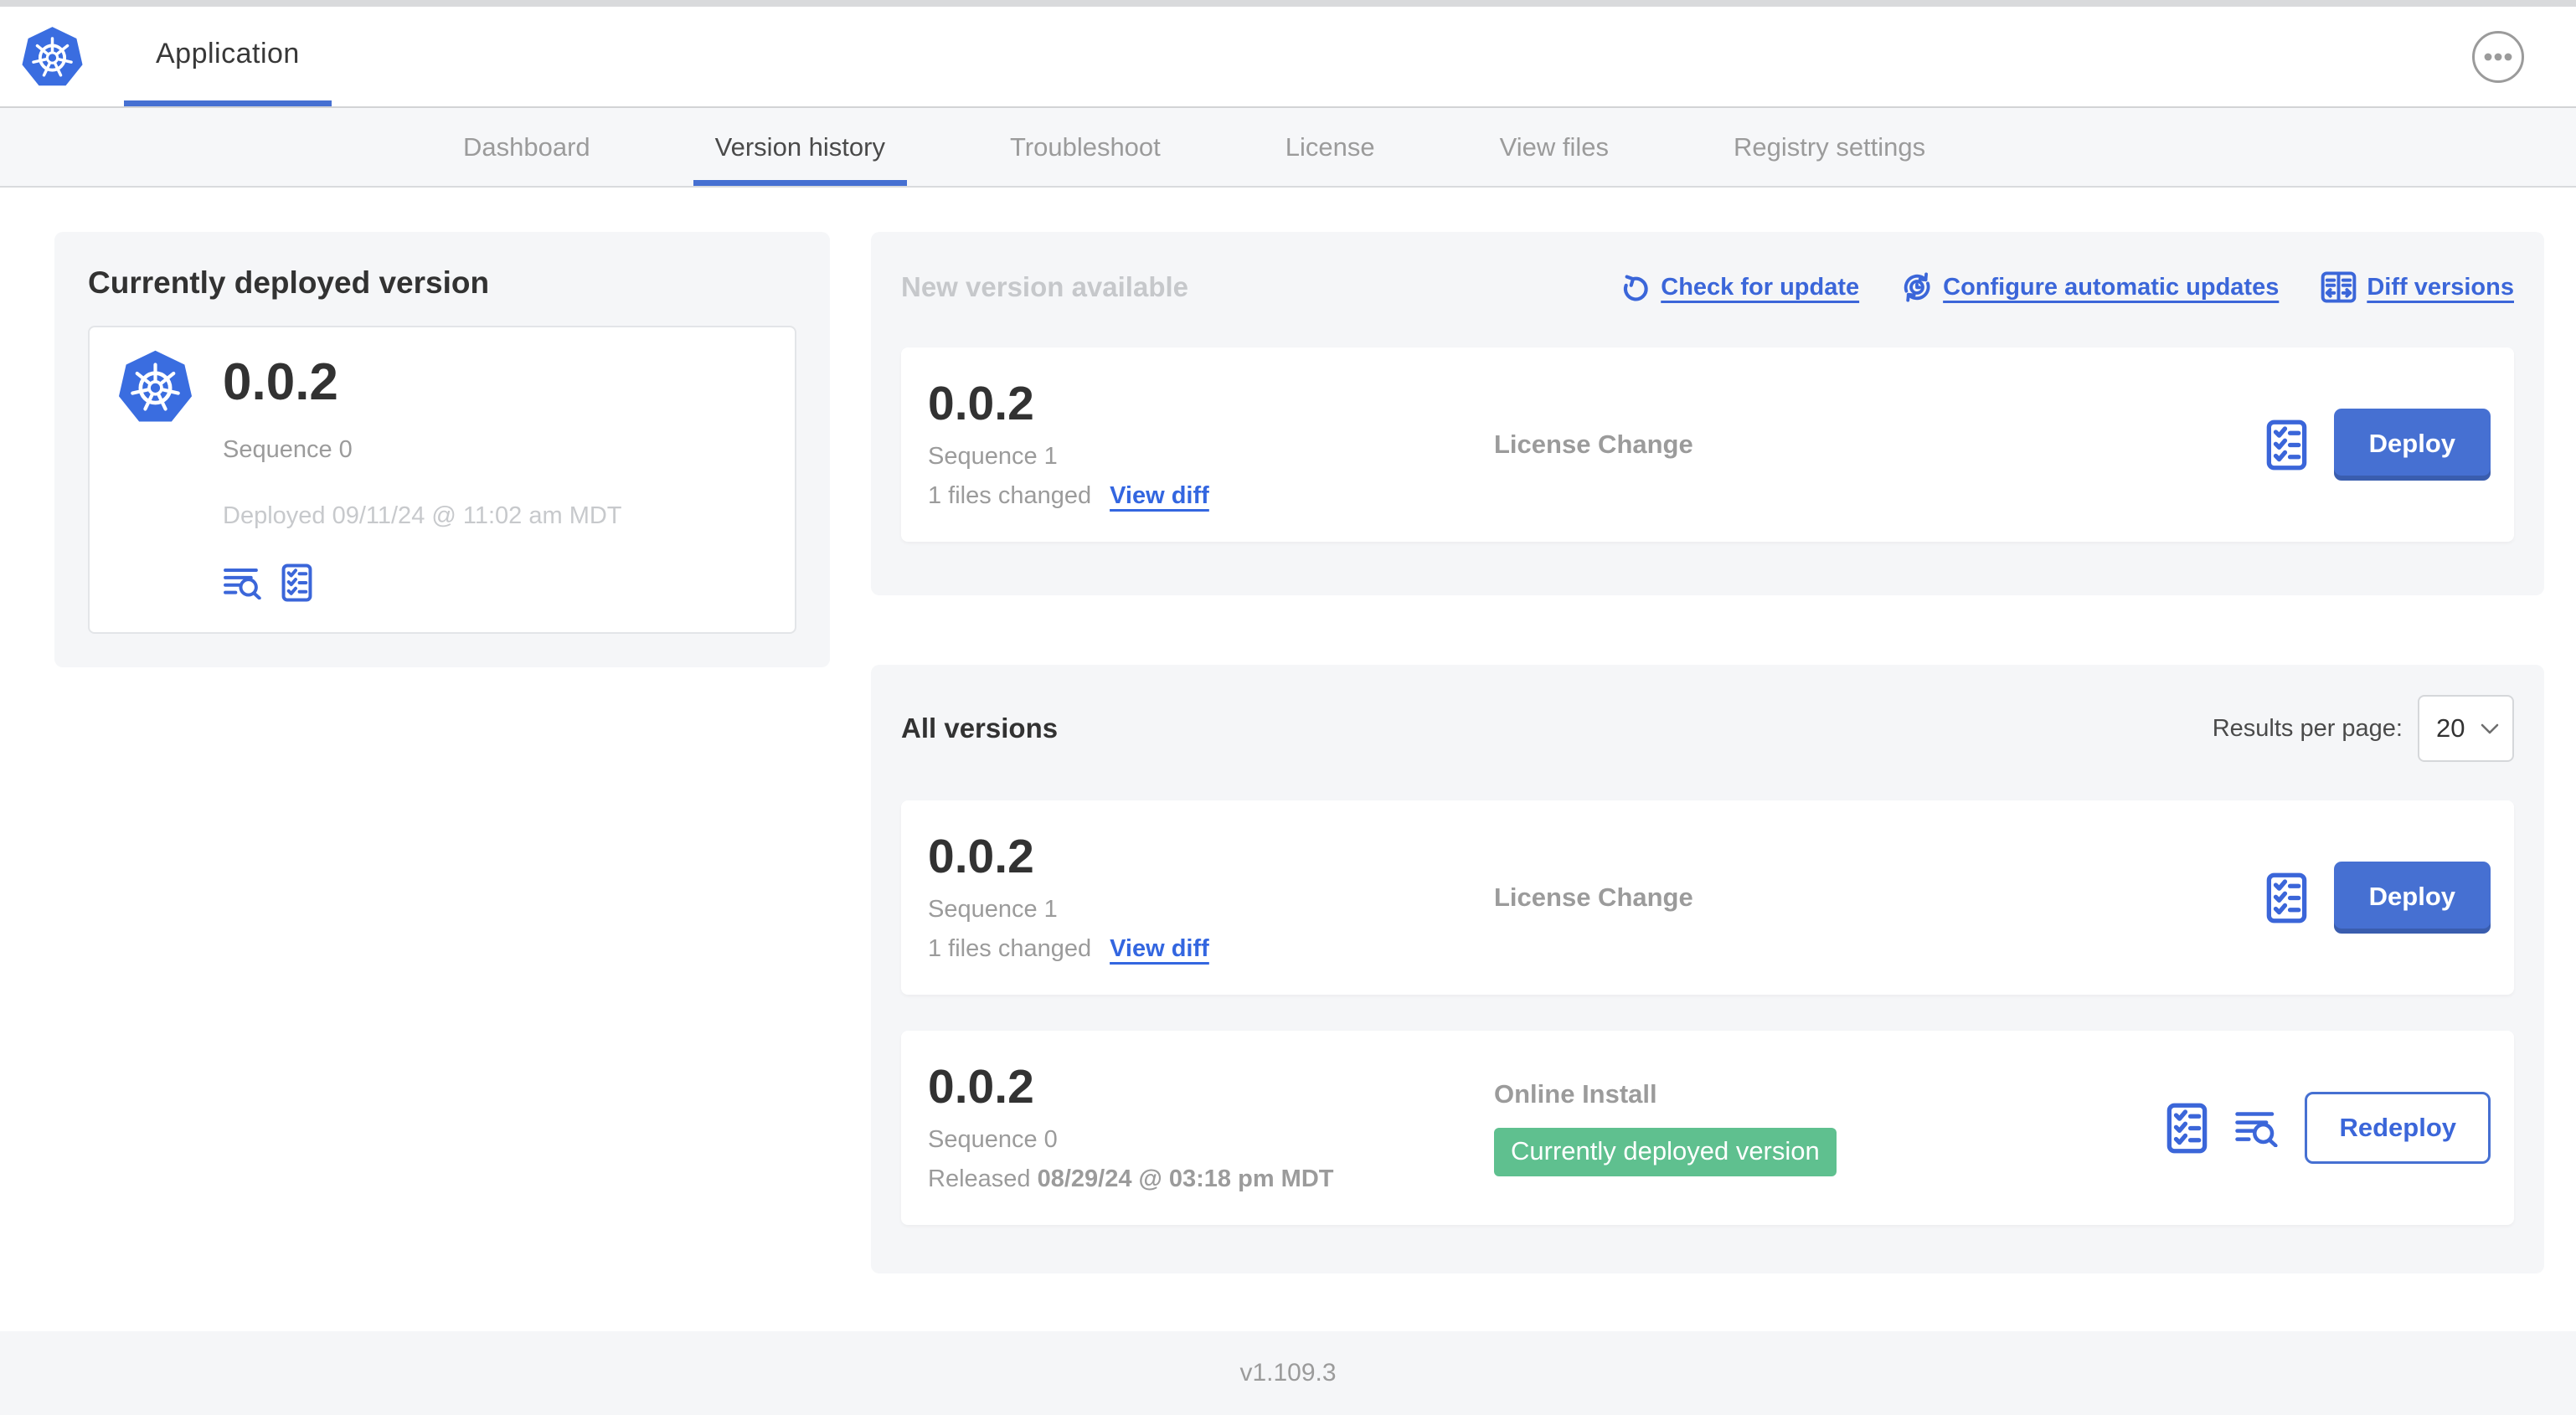 Image resolution: width=2576 pixels, height=1415 pixels. I want to click on refresh-icon, so click(1635, 287).